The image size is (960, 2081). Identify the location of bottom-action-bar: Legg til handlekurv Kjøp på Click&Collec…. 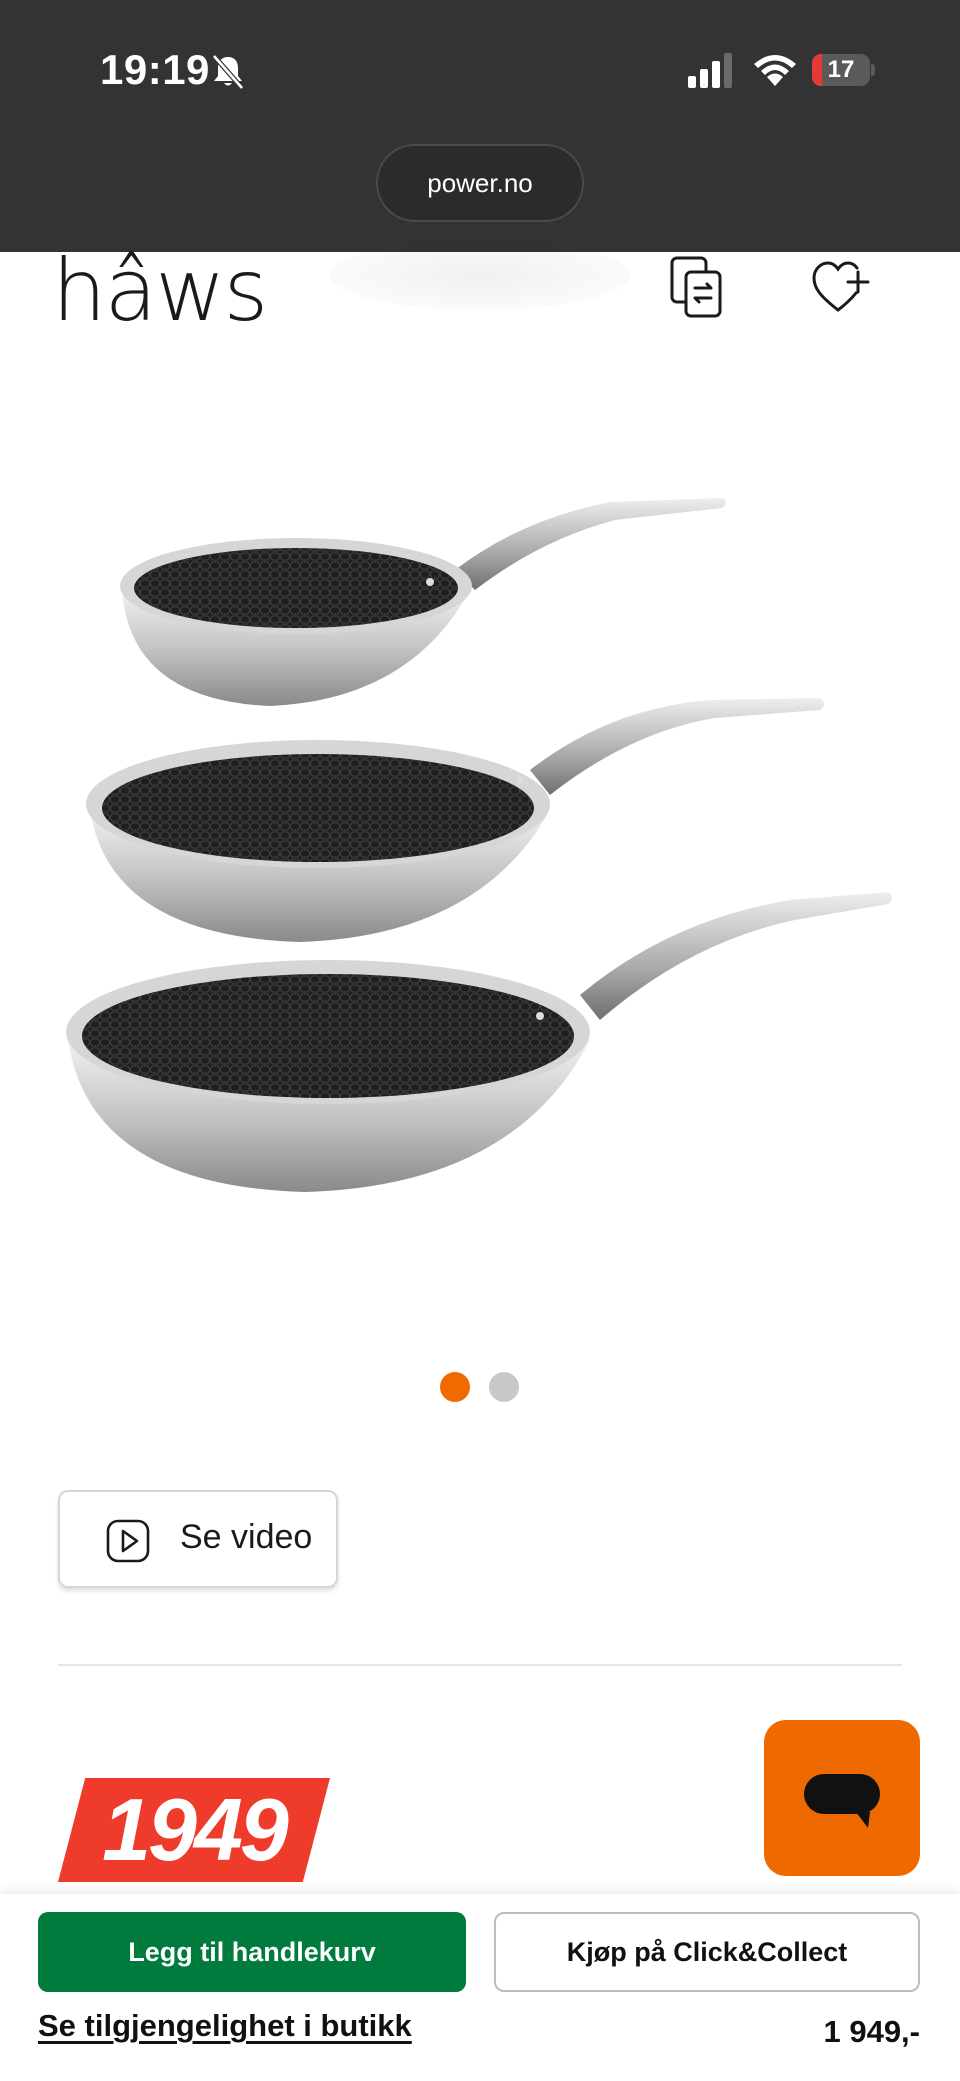
(480, 1987).